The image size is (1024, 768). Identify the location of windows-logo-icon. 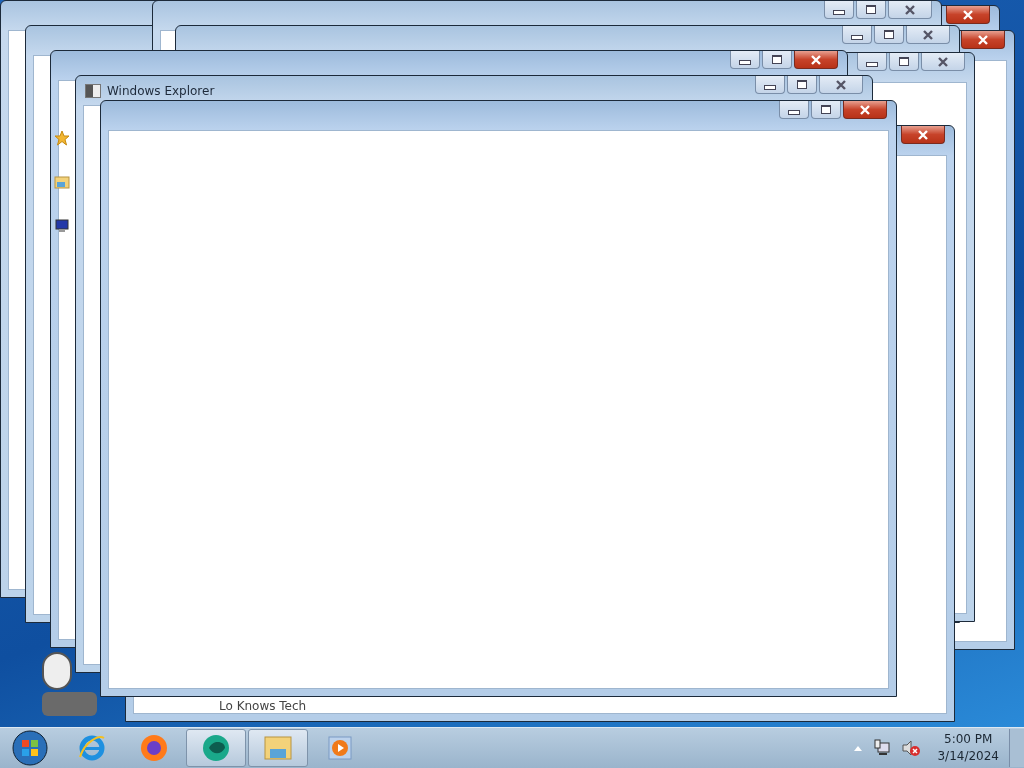
(30, 748).